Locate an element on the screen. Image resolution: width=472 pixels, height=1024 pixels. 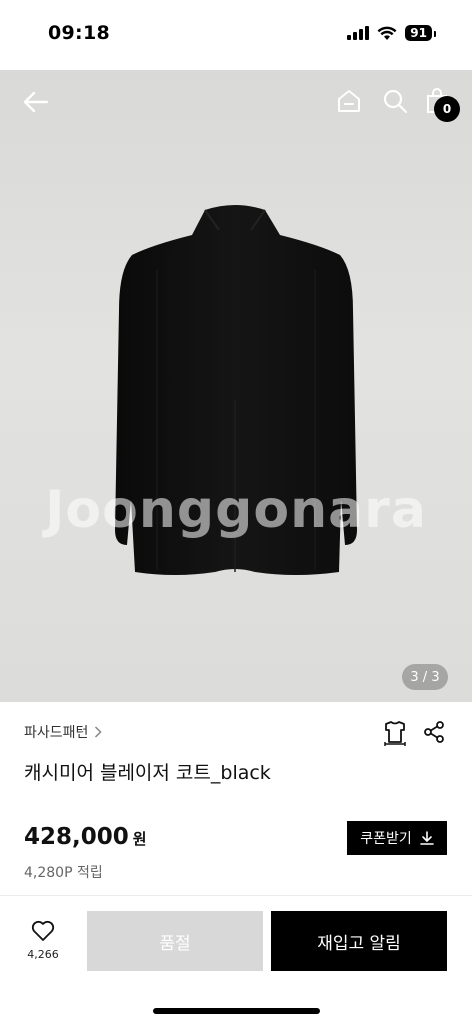
price: 428,000 원 is located at coordinates (85, 837).